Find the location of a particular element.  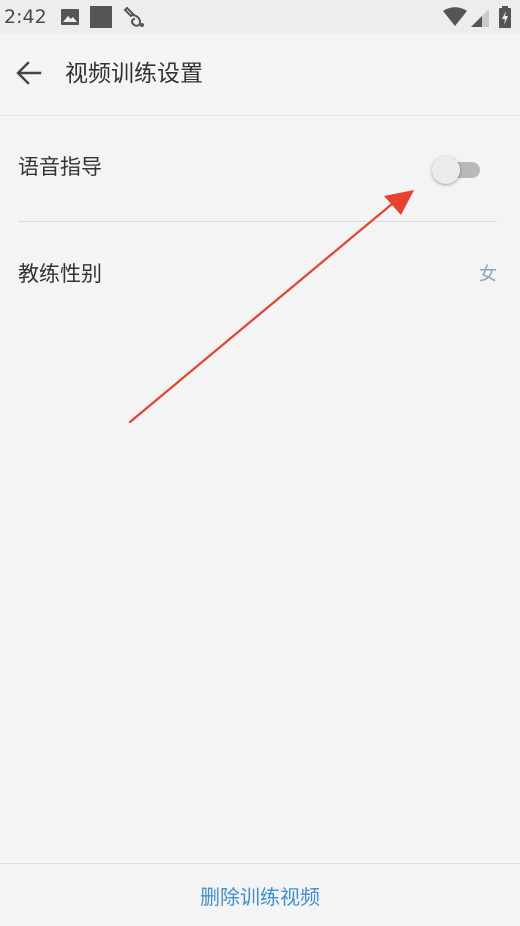

coach-gender-label: 教练性别 is located at coordinates (60, 274).